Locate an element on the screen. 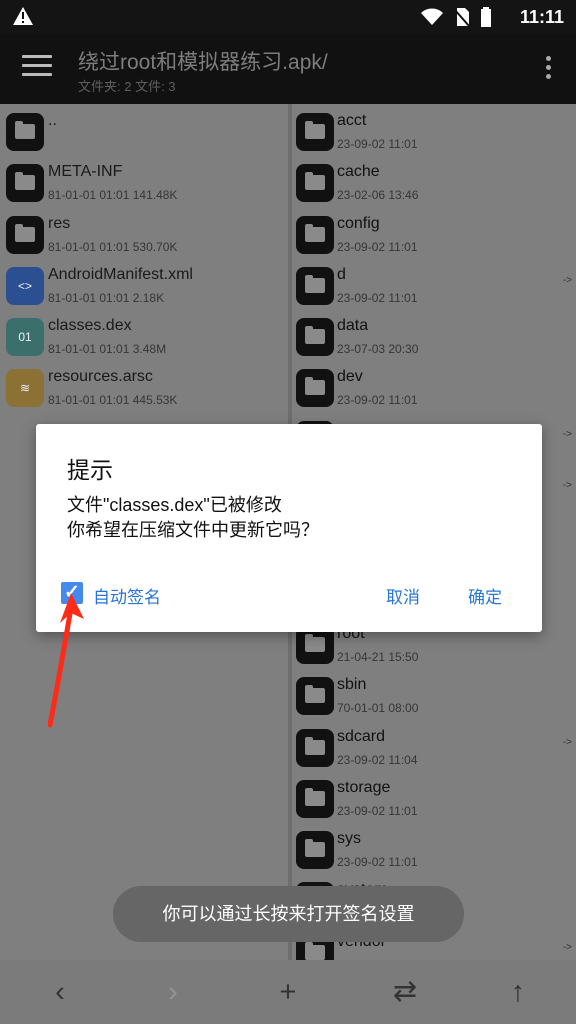 The image size is (576, 1024). status-bar: 11:11 is located at coordinates (288, 17).